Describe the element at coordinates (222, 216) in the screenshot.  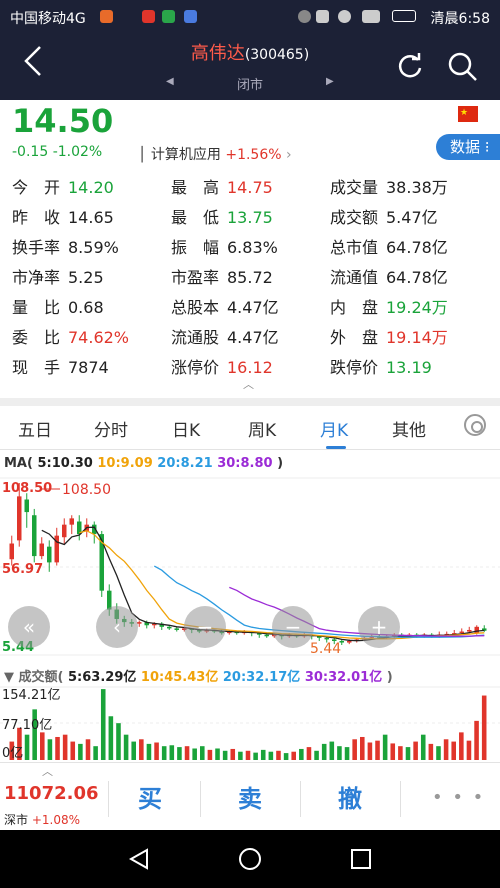
I see `quote-field: 最 低 13.75` at that location.